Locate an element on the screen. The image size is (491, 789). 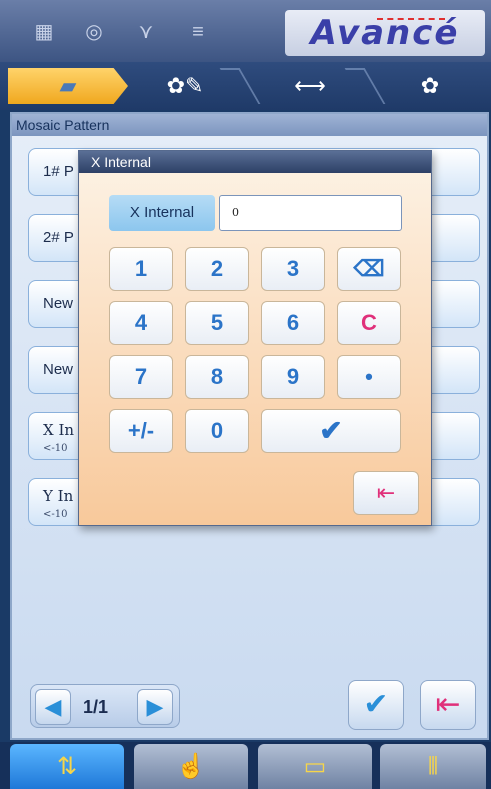
confirm-button: ✔ is located at coordinates (376, 705).